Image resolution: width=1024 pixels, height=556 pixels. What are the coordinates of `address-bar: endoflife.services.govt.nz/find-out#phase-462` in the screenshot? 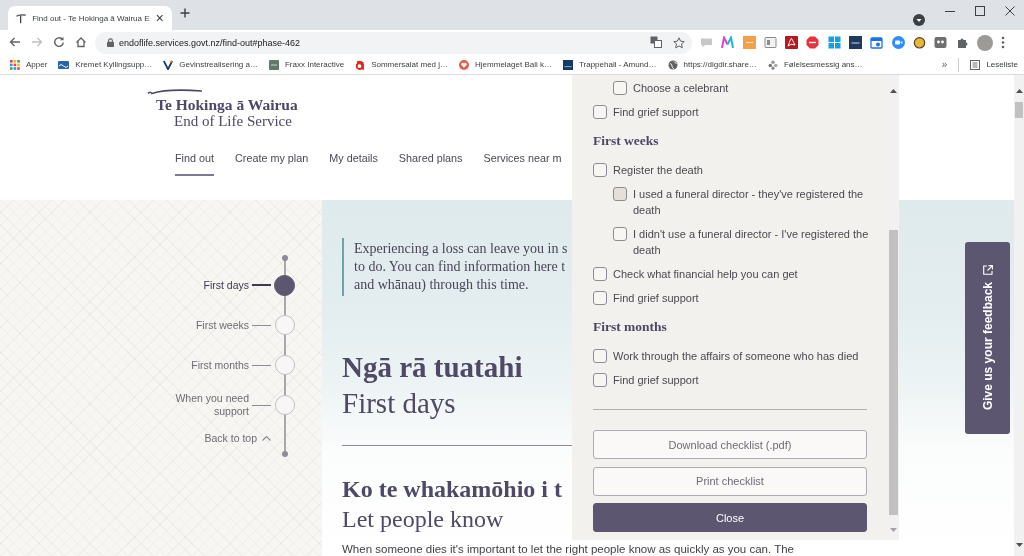 It's located at (393, 42).